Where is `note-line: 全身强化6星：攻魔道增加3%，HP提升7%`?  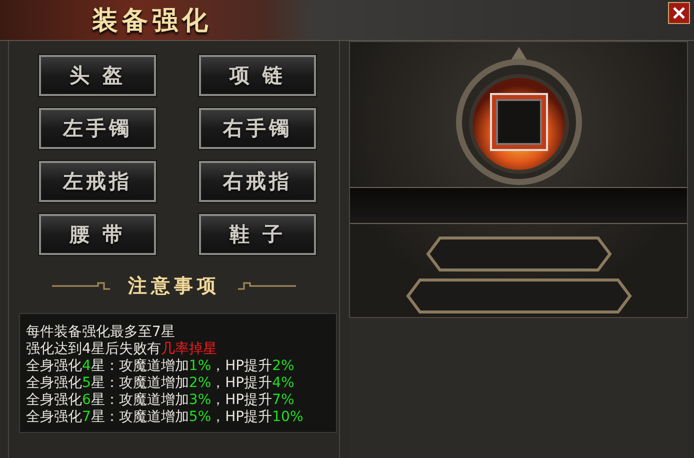 note-line: 全身强化6星：攻魔道增加3%，HP提升7% is located at coordinates (161, 400).